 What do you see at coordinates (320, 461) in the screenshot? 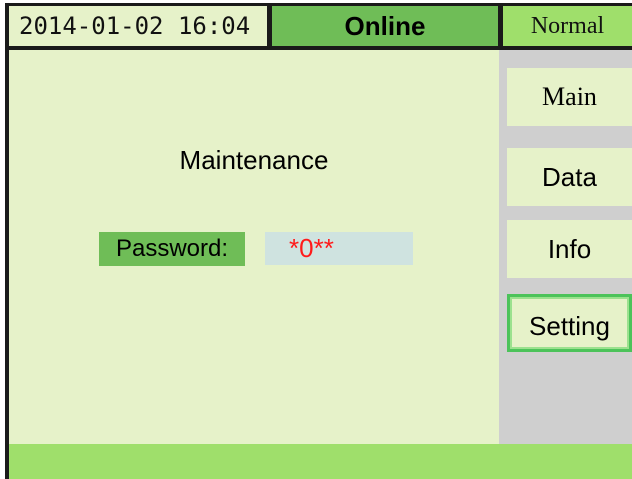
I see `bottom-status-bar` at bounding box center [320, 461].